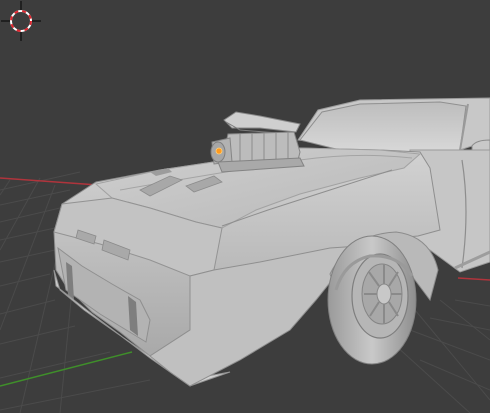  Describe the element at coordinates (473, 279) in the screenshot. I see `x-axis-line-right` at that location.